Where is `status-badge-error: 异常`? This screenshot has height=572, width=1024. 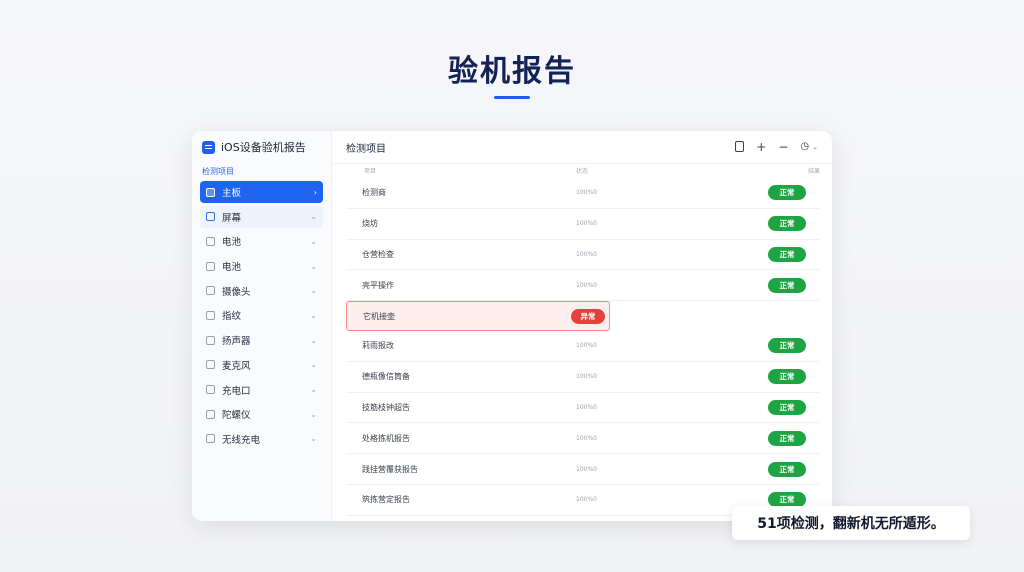 status-badge-error: 异常 is located at coordinates (588, 316).